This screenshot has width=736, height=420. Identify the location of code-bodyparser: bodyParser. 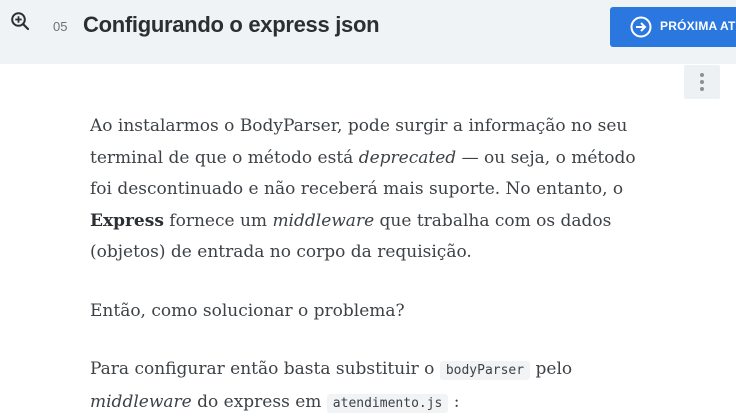
(485, 370).